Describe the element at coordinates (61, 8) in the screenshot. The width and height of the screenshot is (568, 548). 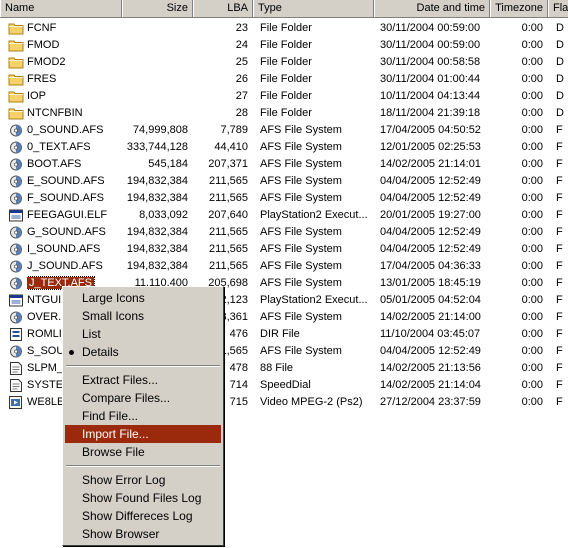
I see `column-header-name: Name` at that location.